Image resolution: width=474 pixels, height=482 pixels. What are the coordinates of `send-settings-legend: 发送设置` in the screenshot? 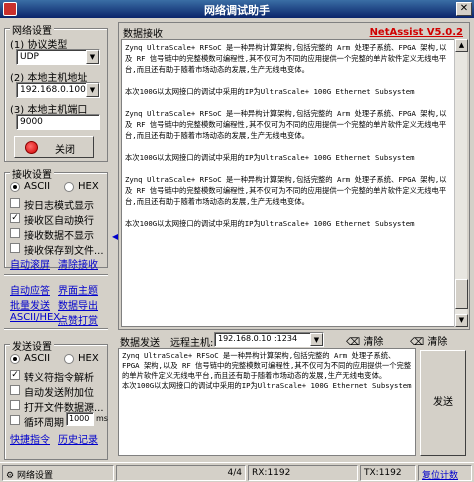 It's located at (32, 345).